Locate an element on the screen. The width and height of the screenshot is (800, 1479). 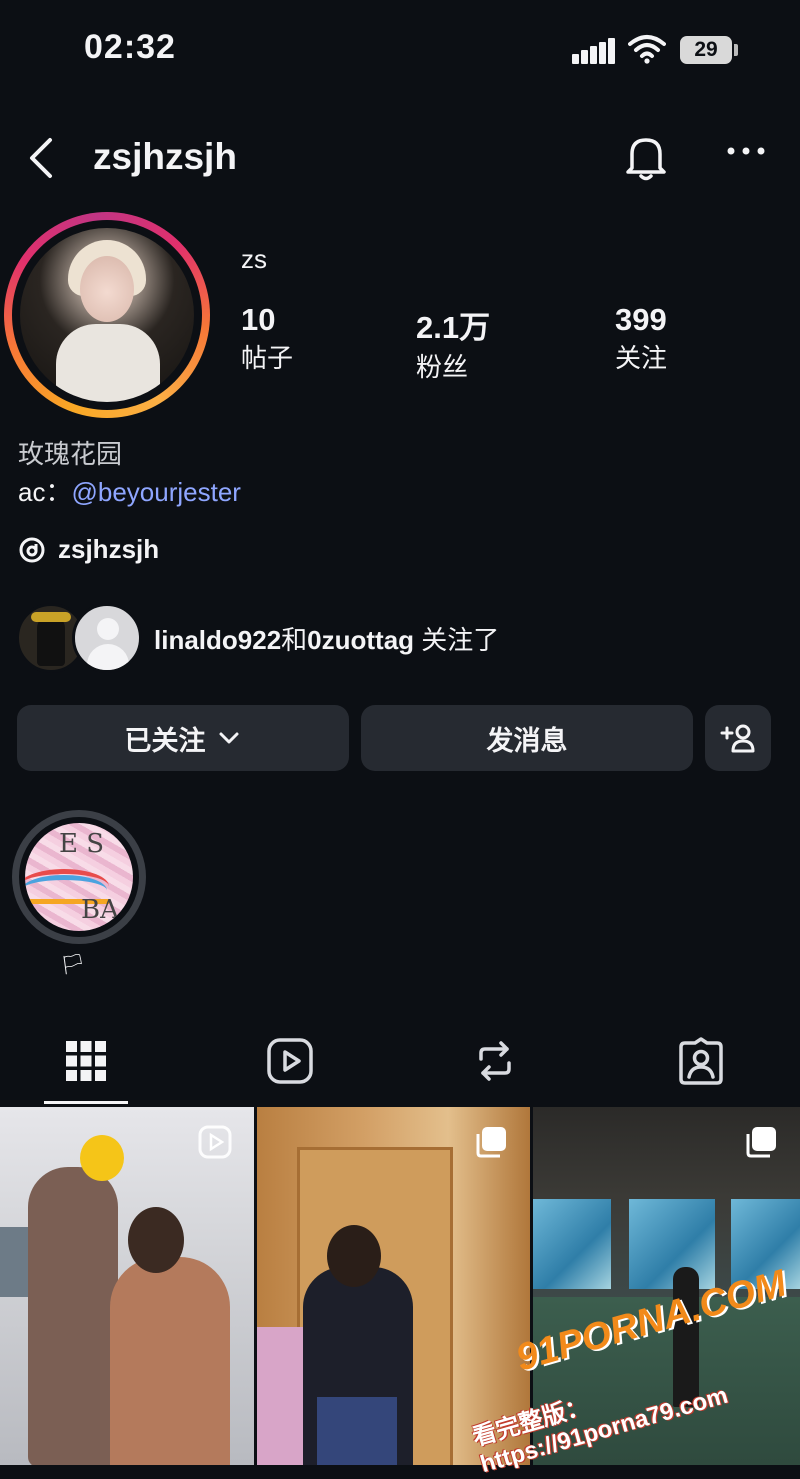
suggest-people-button is located at coordinates (738, 738).